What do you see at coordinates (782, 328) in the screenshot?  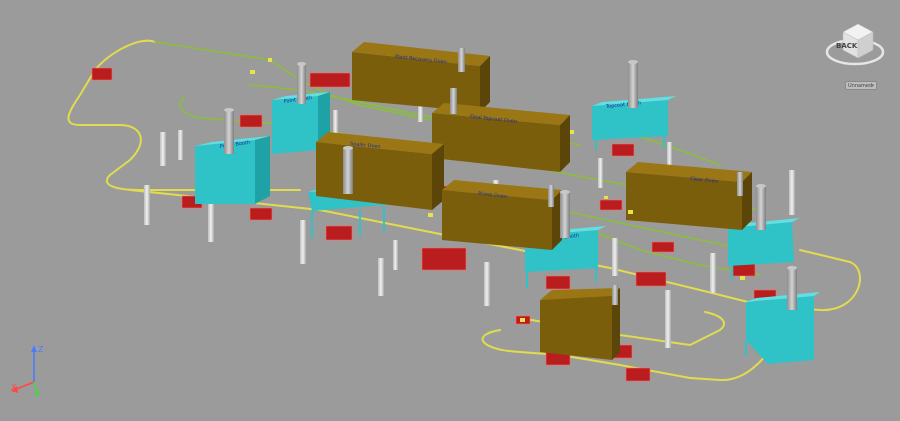 I see `final-booth` at bounding box center [782, 328].